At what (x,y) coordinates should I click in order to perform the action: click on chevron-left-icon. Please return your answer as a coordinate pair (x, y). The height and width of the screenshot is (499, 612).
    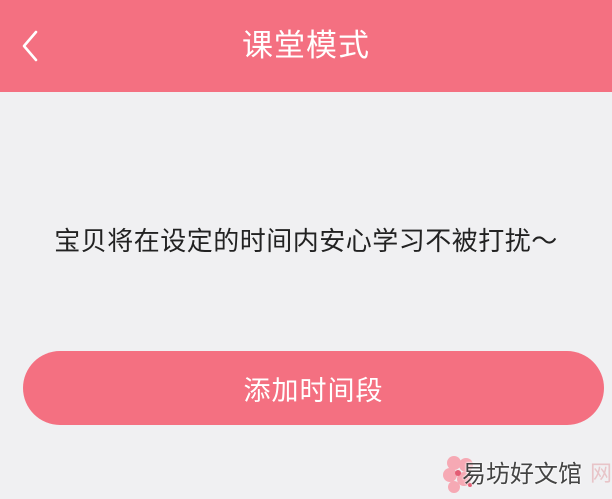
    Looking at the image, I should click on (30, 46).